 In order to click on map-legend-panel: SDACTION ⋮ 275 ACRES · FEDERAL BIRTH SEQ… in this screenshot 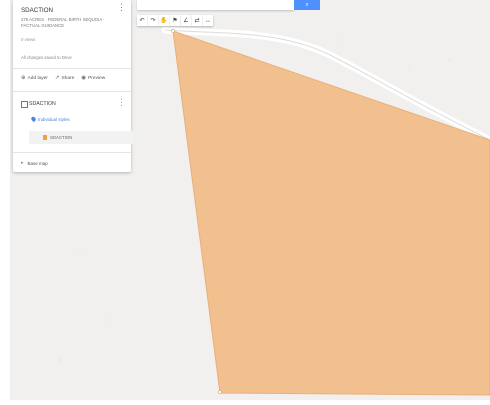, I will do `click(73, 86)`.